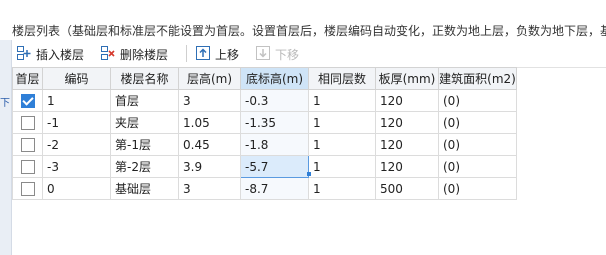 The width and height of the screenshot is (606, 255). Describe the element at coordinates (60, 54) in the screenshot. I see `insert-floor-label: 插入楼层` at that location.